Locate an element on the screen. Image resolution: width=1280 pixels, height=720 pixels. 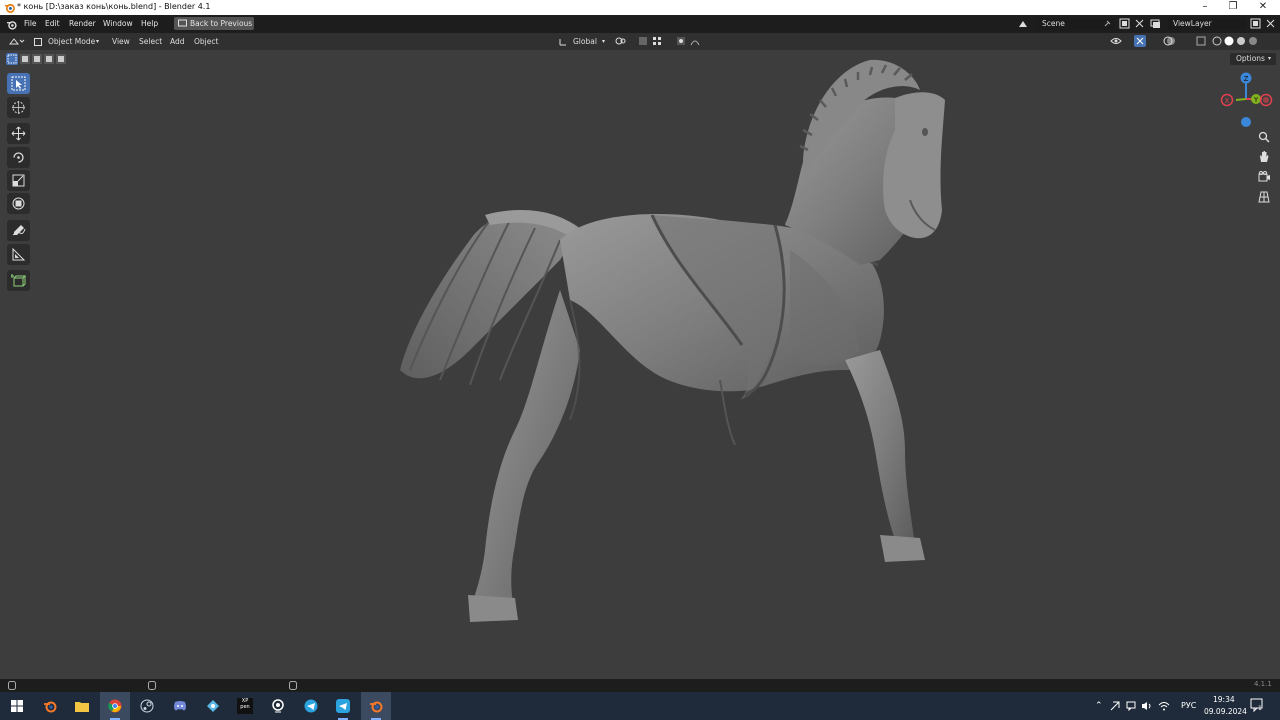
back-to-previous-button: Back to Previous is located at coordinates (214, 23).